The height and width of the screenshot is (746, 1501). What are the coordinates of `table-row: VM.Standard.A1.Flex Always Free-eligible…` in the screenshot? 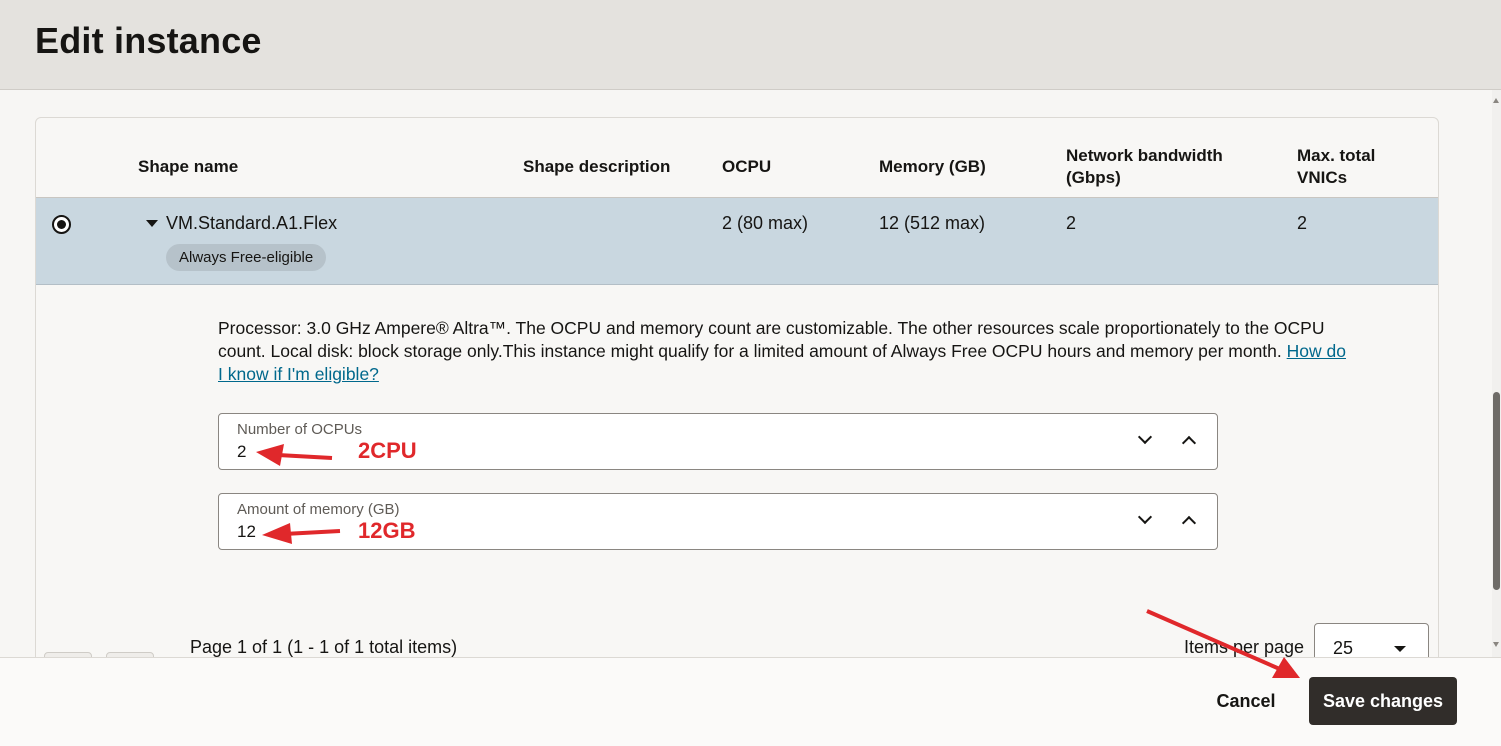 It's located at (737, 241).